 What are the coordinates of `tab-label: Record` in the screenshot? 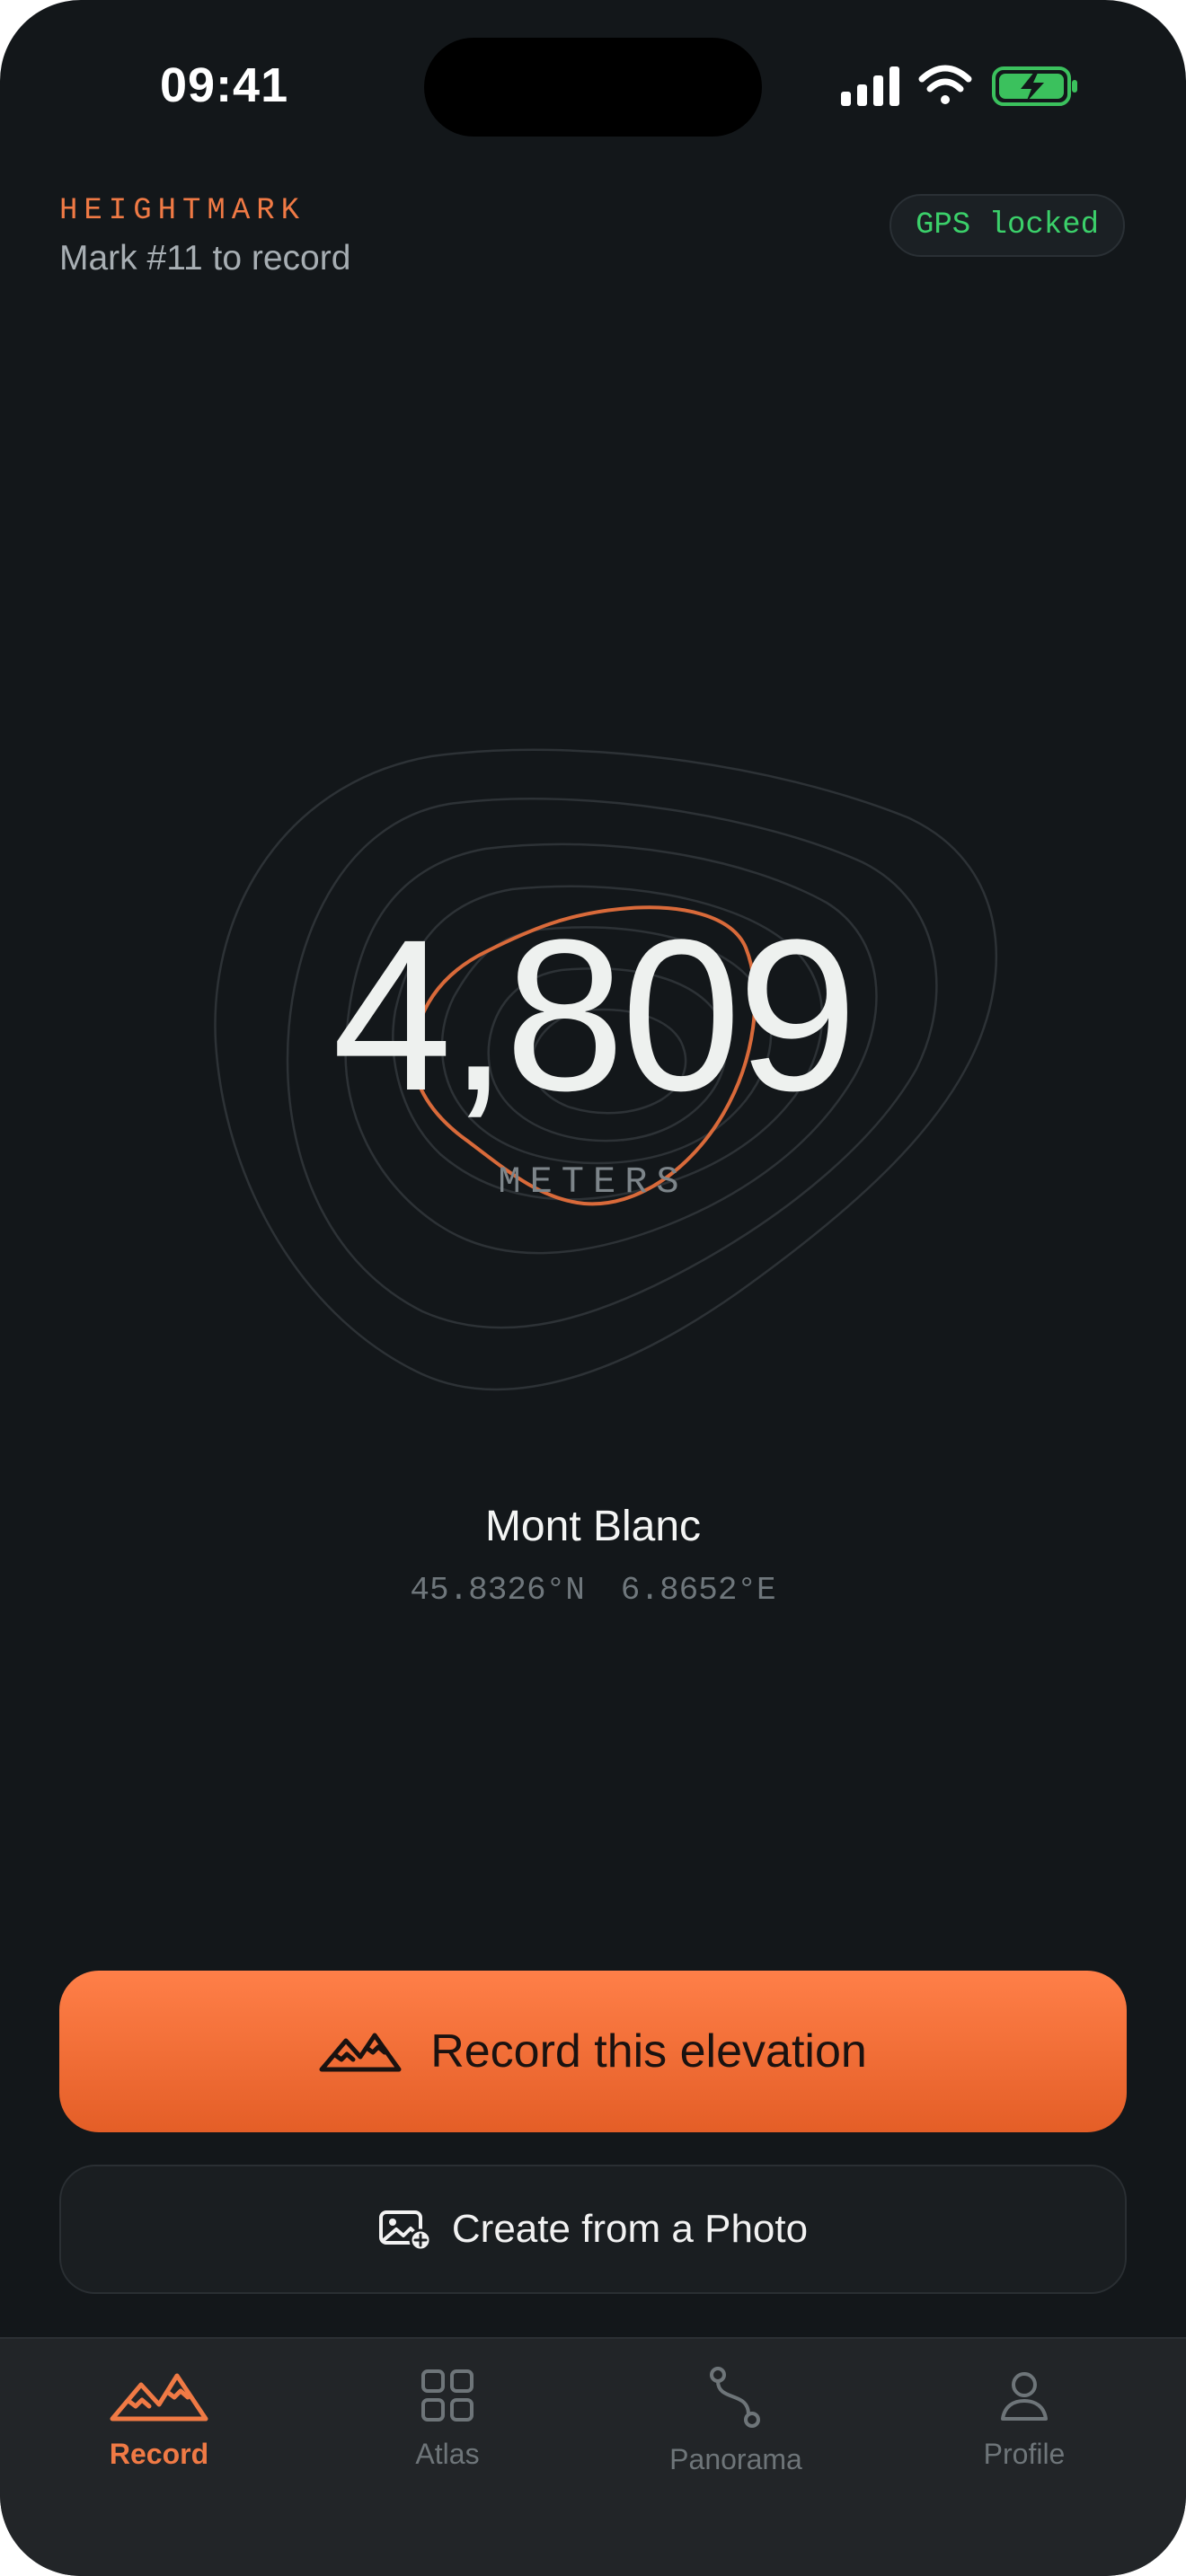 It's located at (159, 2454).